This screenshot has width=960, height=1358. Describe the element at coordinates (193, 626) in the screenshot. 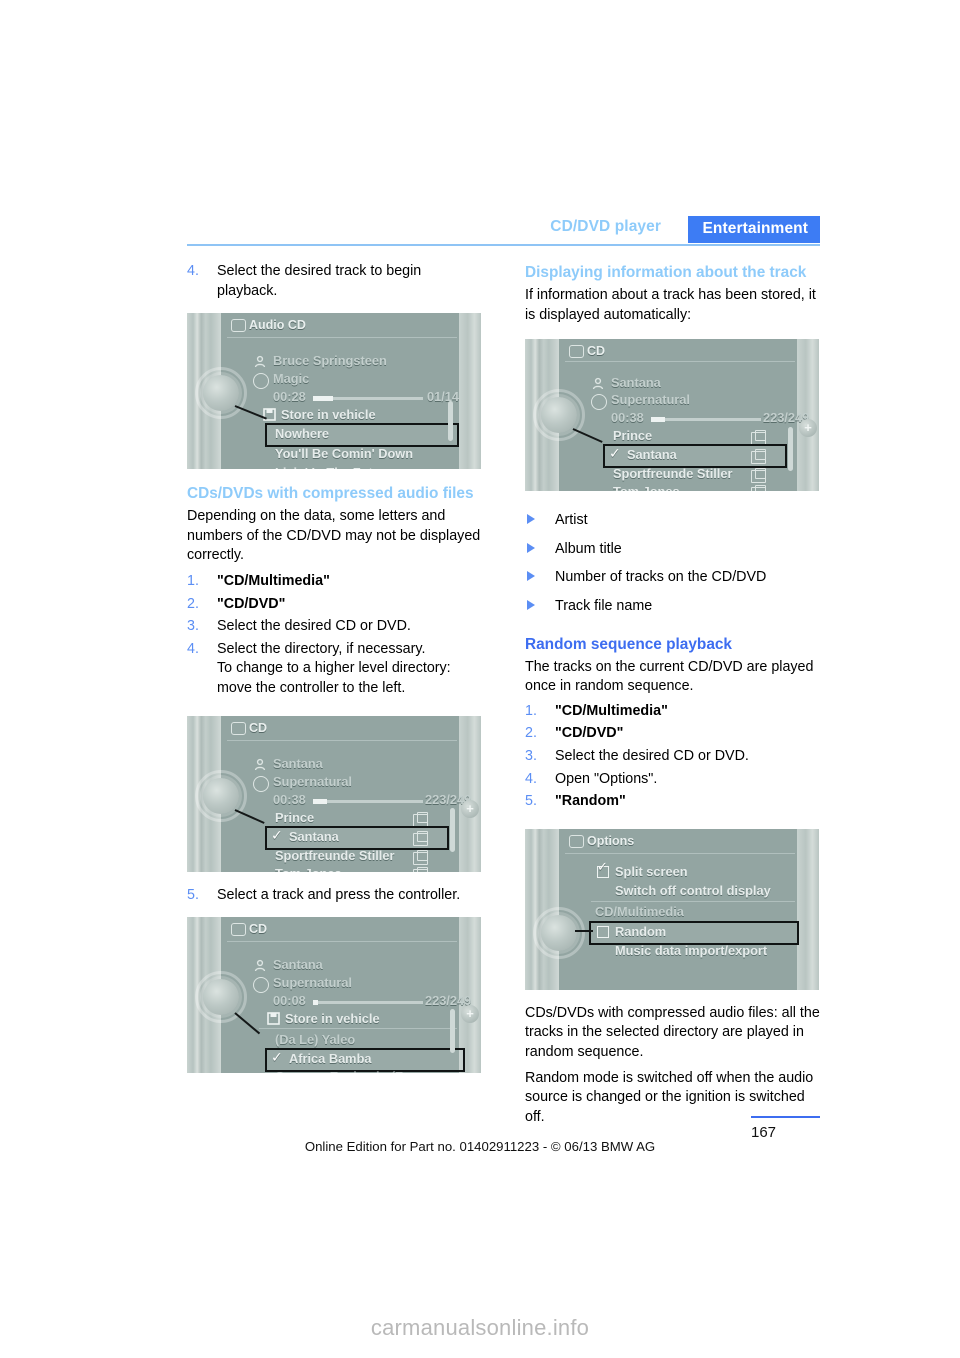

I see `step-number: 3.` at that location.